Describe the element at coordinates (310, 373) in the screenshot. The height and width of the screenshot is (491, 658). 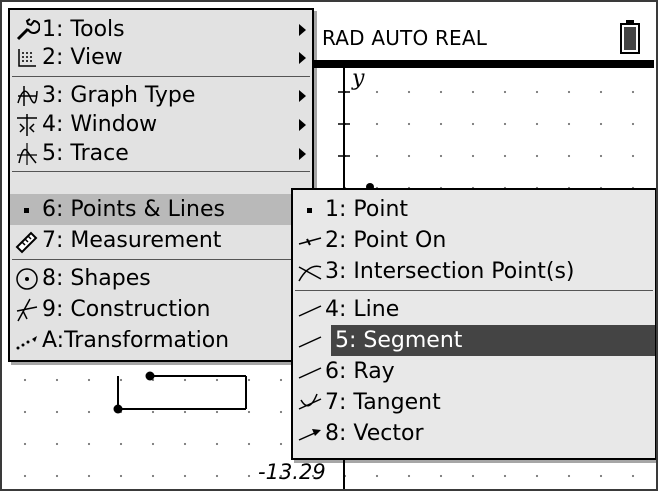
I see `ray-icon` at that location.